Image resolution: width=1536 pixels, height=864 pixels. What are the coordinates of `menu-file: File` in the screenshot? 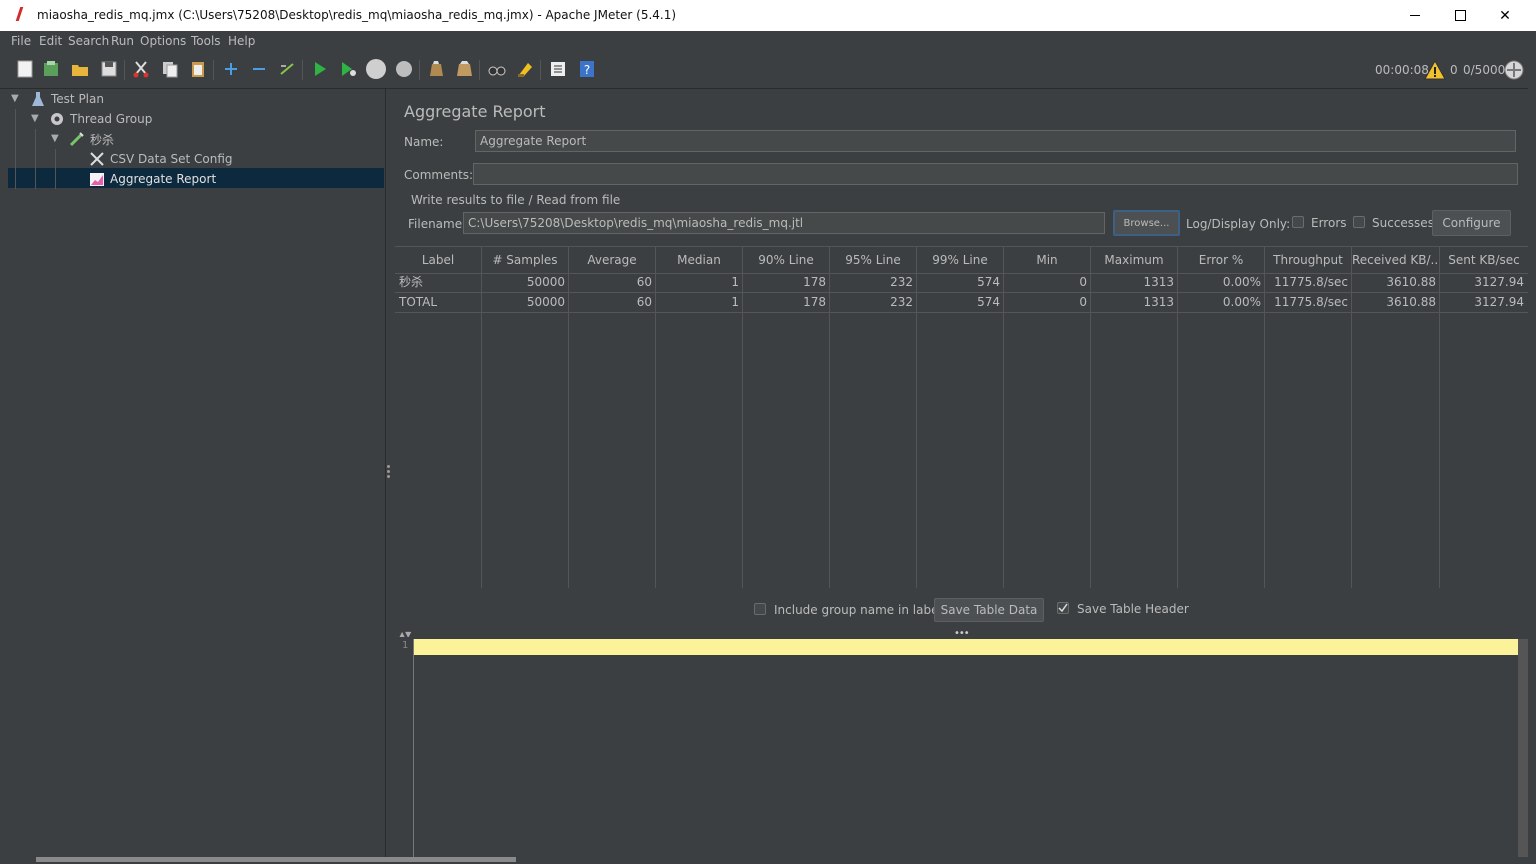 It's located at (21, 41).